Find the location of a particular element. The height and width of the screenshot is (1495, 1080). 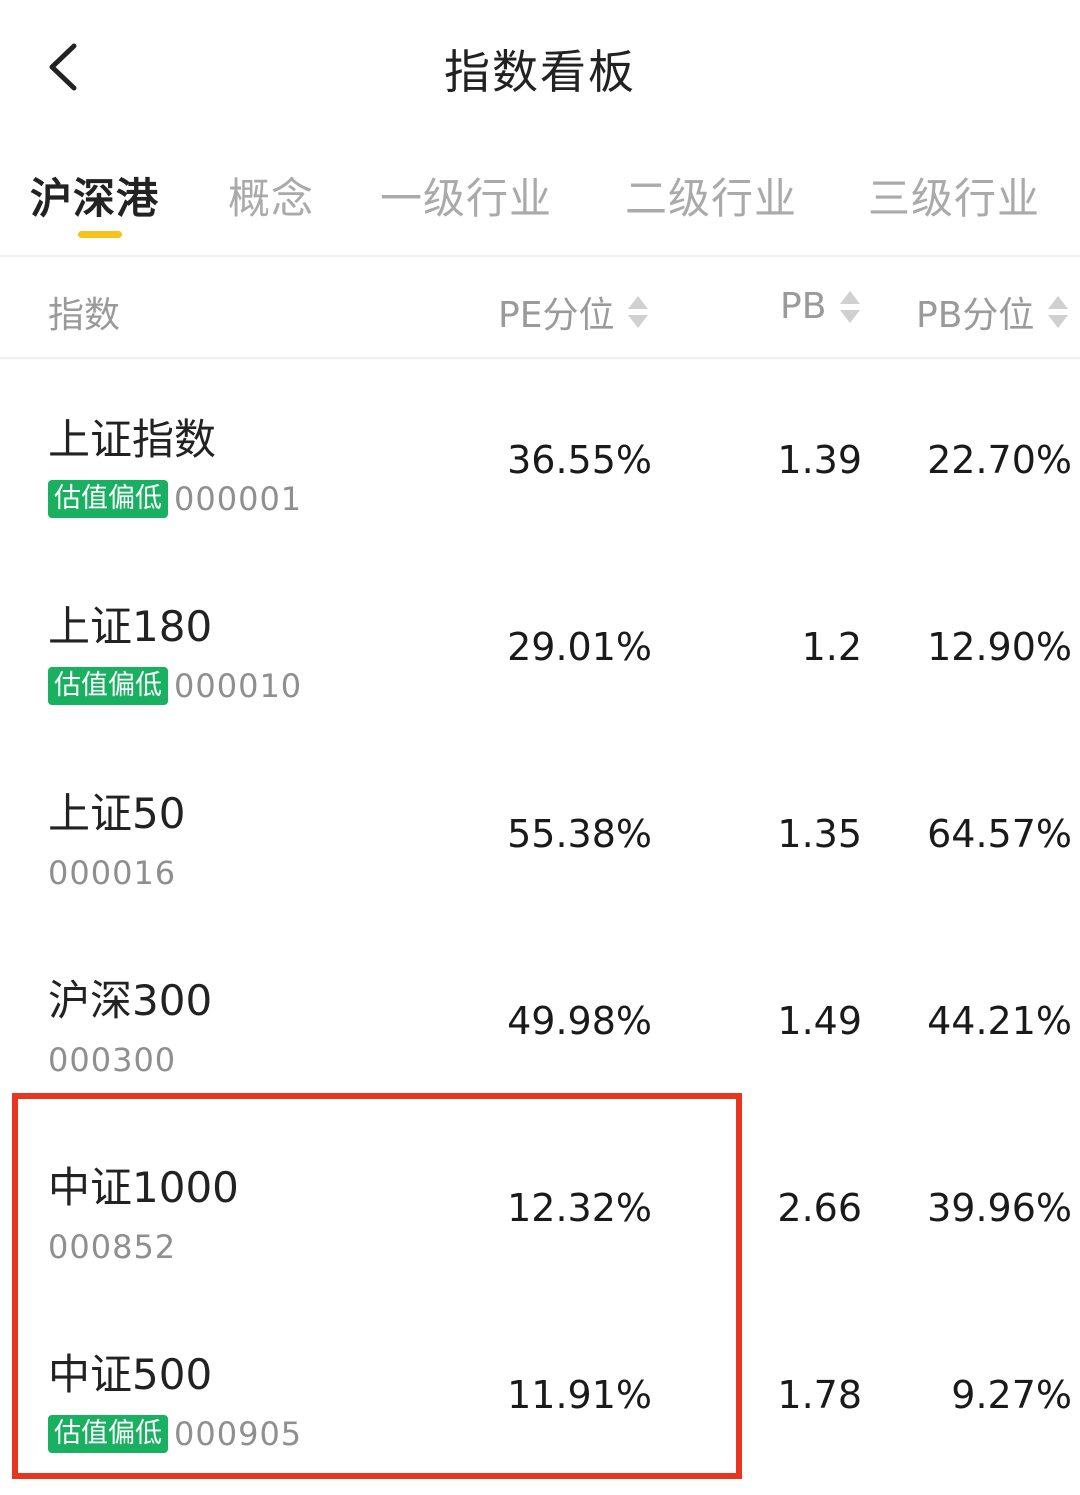

index-code: 000001 is located at coordinates (238, 499).